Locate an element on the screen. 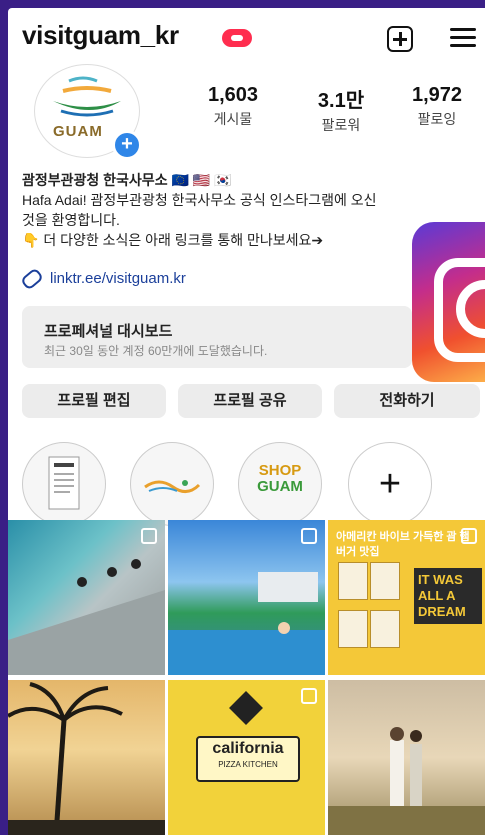 This screenshot has width=485, height=835. document-icon is located at coordinates (64, 483).